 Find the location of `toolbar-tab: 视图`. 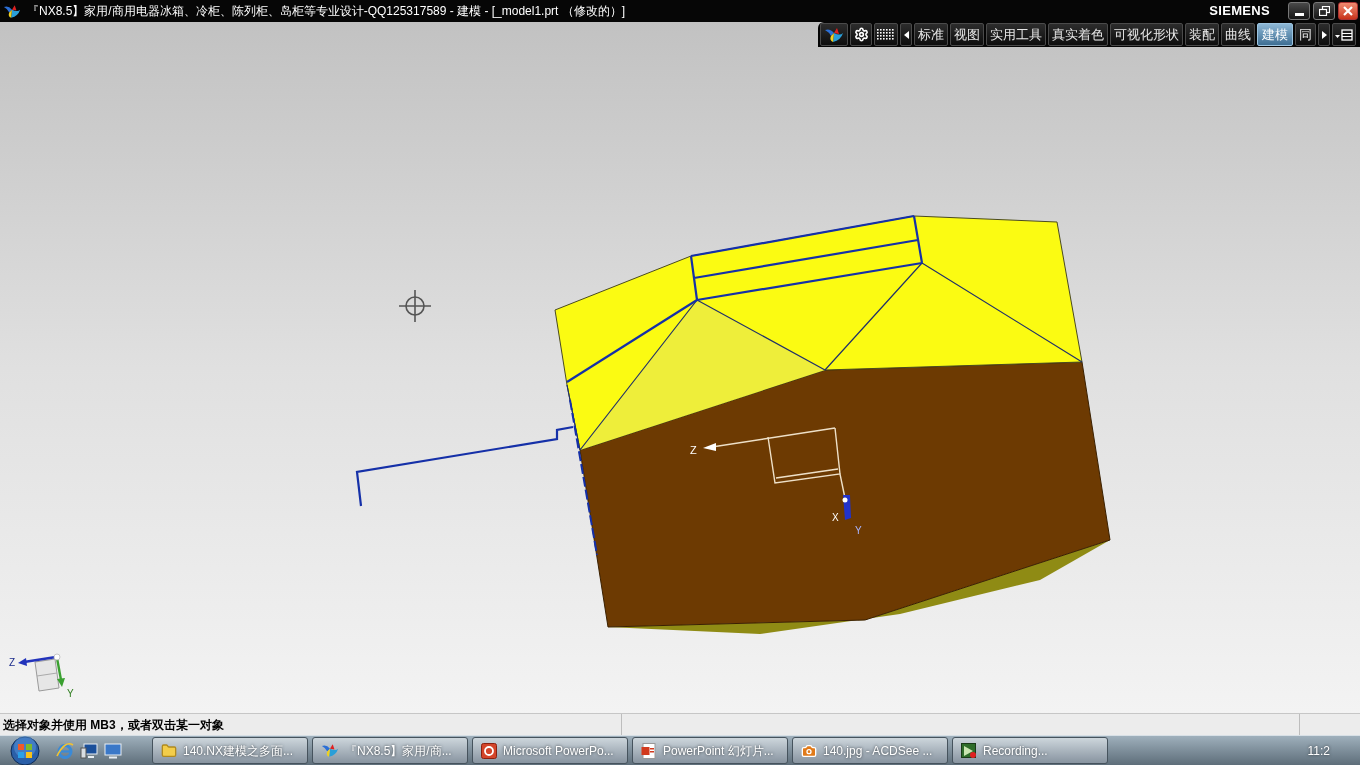

toolbar-tab: 视图 is located at coordinates (967, 34).